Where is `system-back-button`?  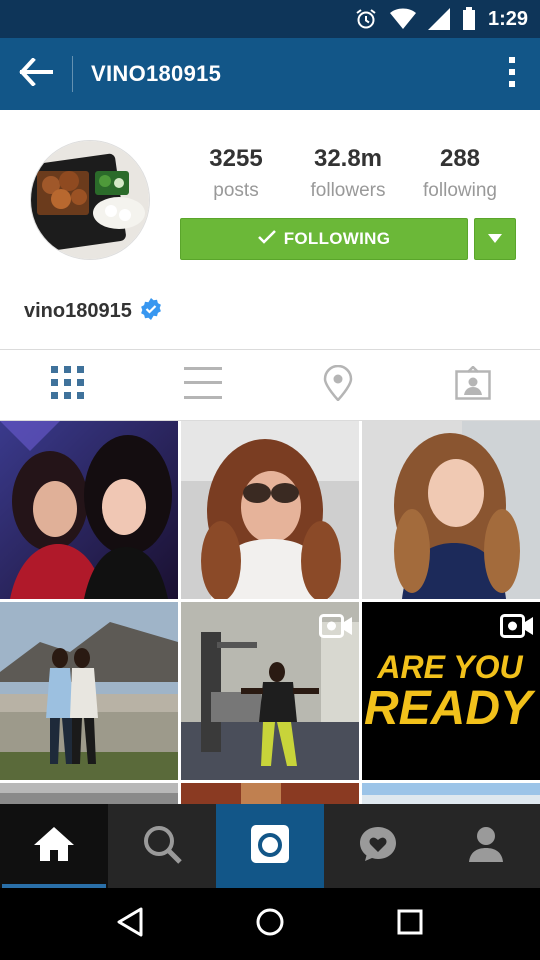
system-back-button is located at coordinates (130, 924).